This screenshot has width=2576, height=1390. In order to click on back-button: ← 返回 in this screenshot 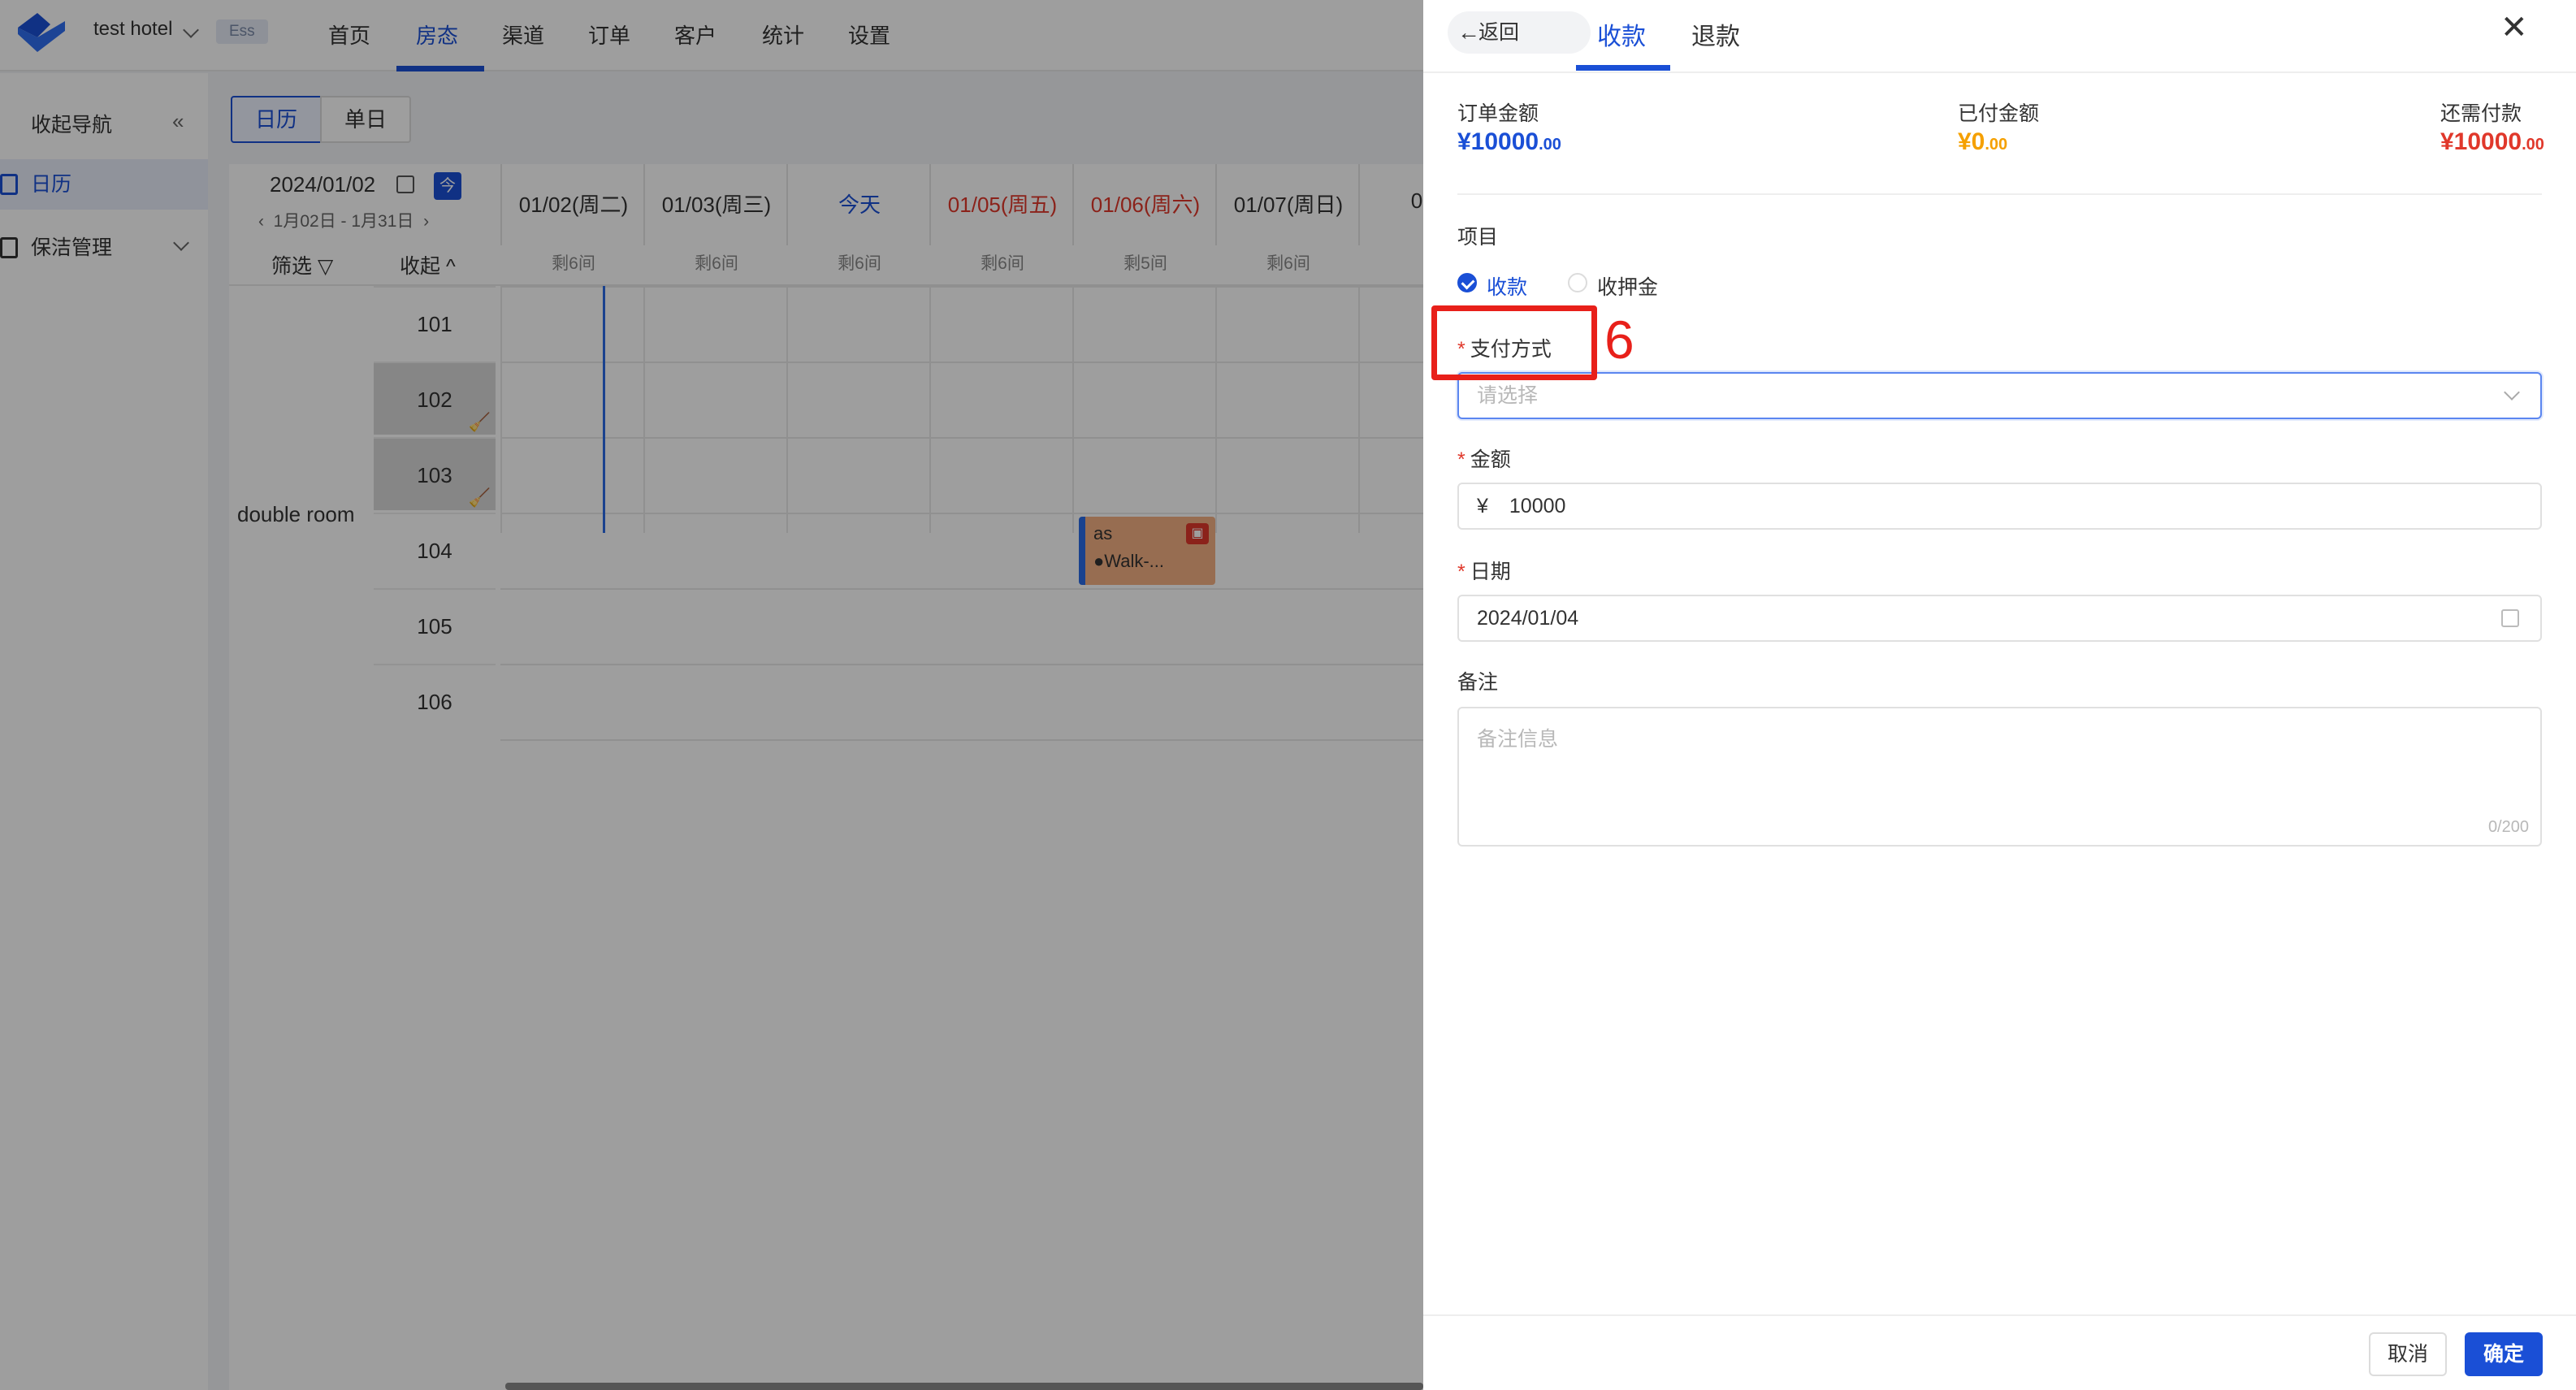, I will do `click(1519, 32)`.